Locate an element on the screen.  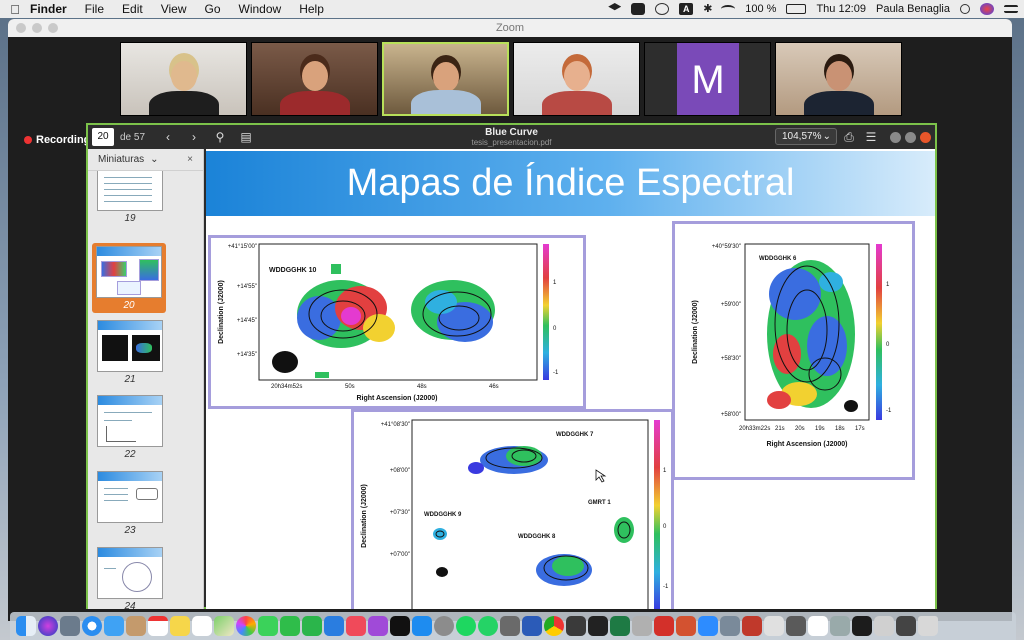
acrobat-icon is located at coordinates (664, 626).